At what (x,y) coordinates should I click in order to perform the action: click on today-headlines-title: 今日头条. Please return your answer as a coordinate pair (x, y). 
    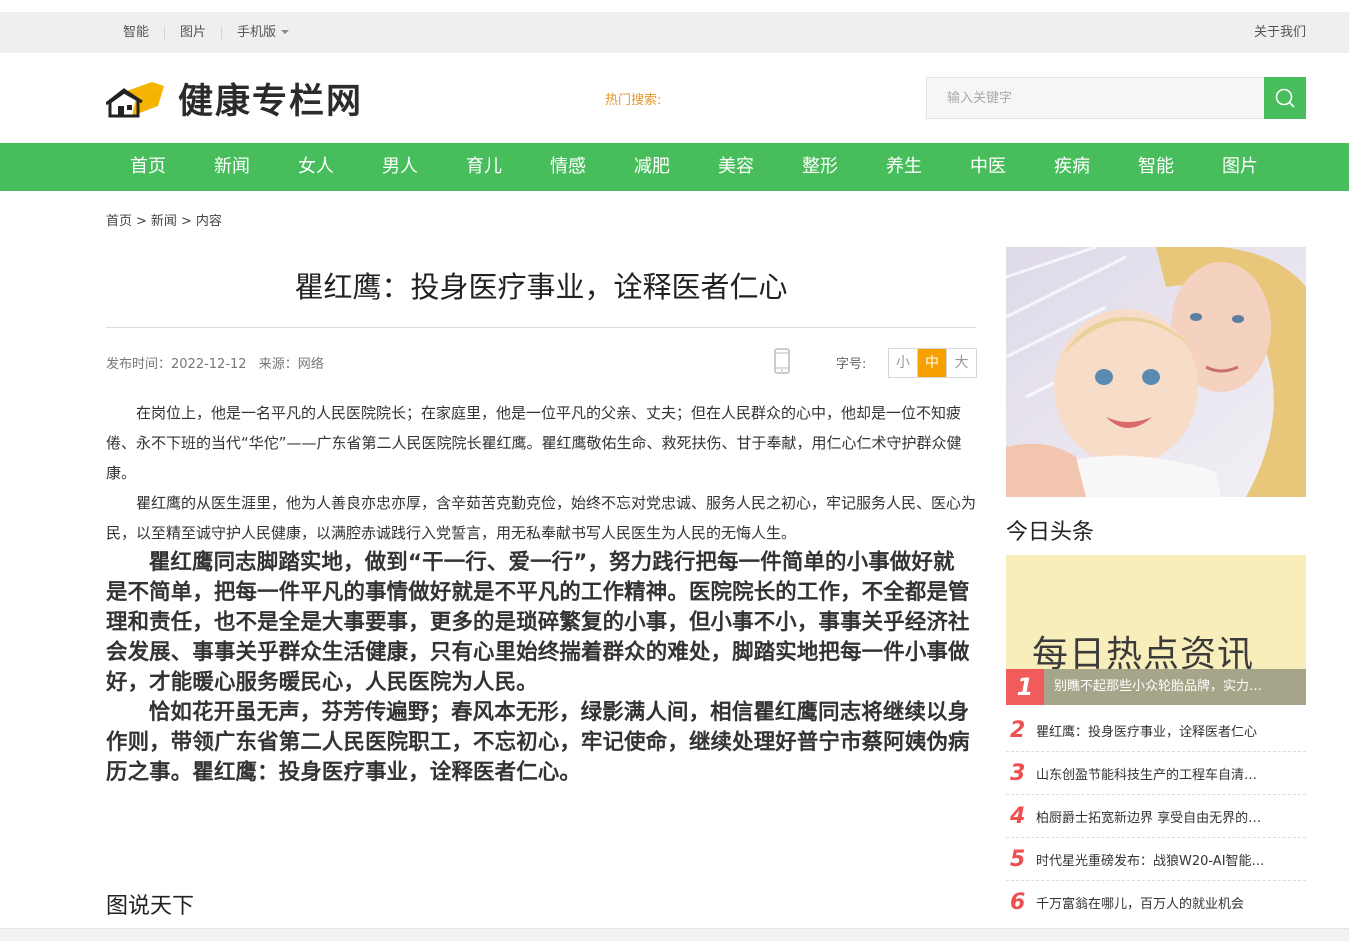
    Looking at the image, I should click on (1050, 532).